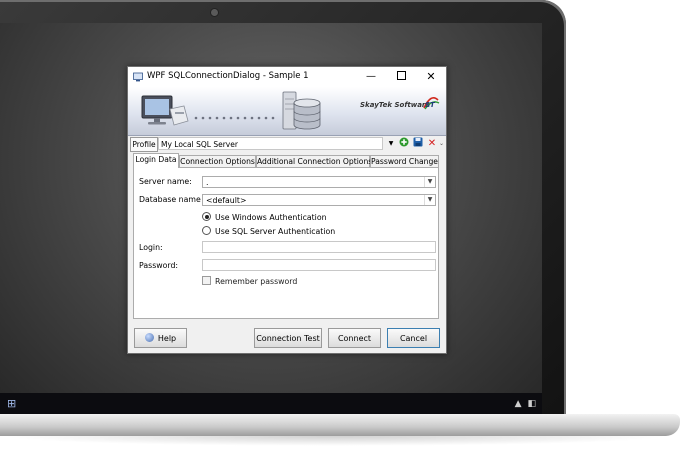 The height and width of the screenshot is (450, 680). I want to click on login-label: Login:, so click(151, 247).